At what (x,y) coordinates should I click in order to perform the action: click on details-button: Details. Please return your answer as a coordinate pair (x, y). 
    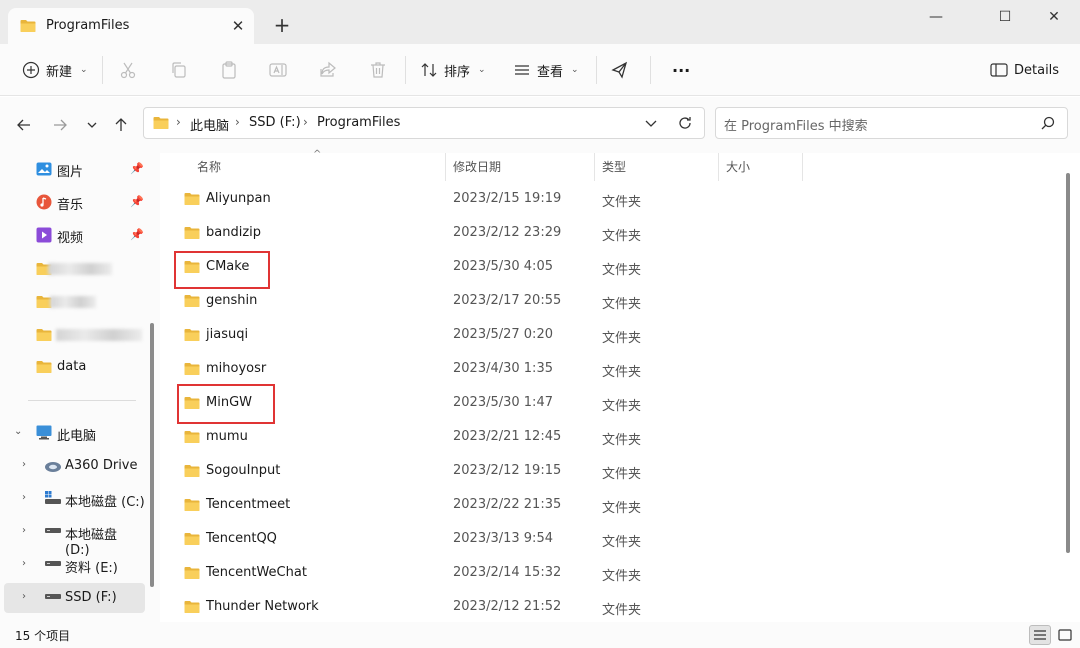
    Looking at the image, I should click on (1024, 70).